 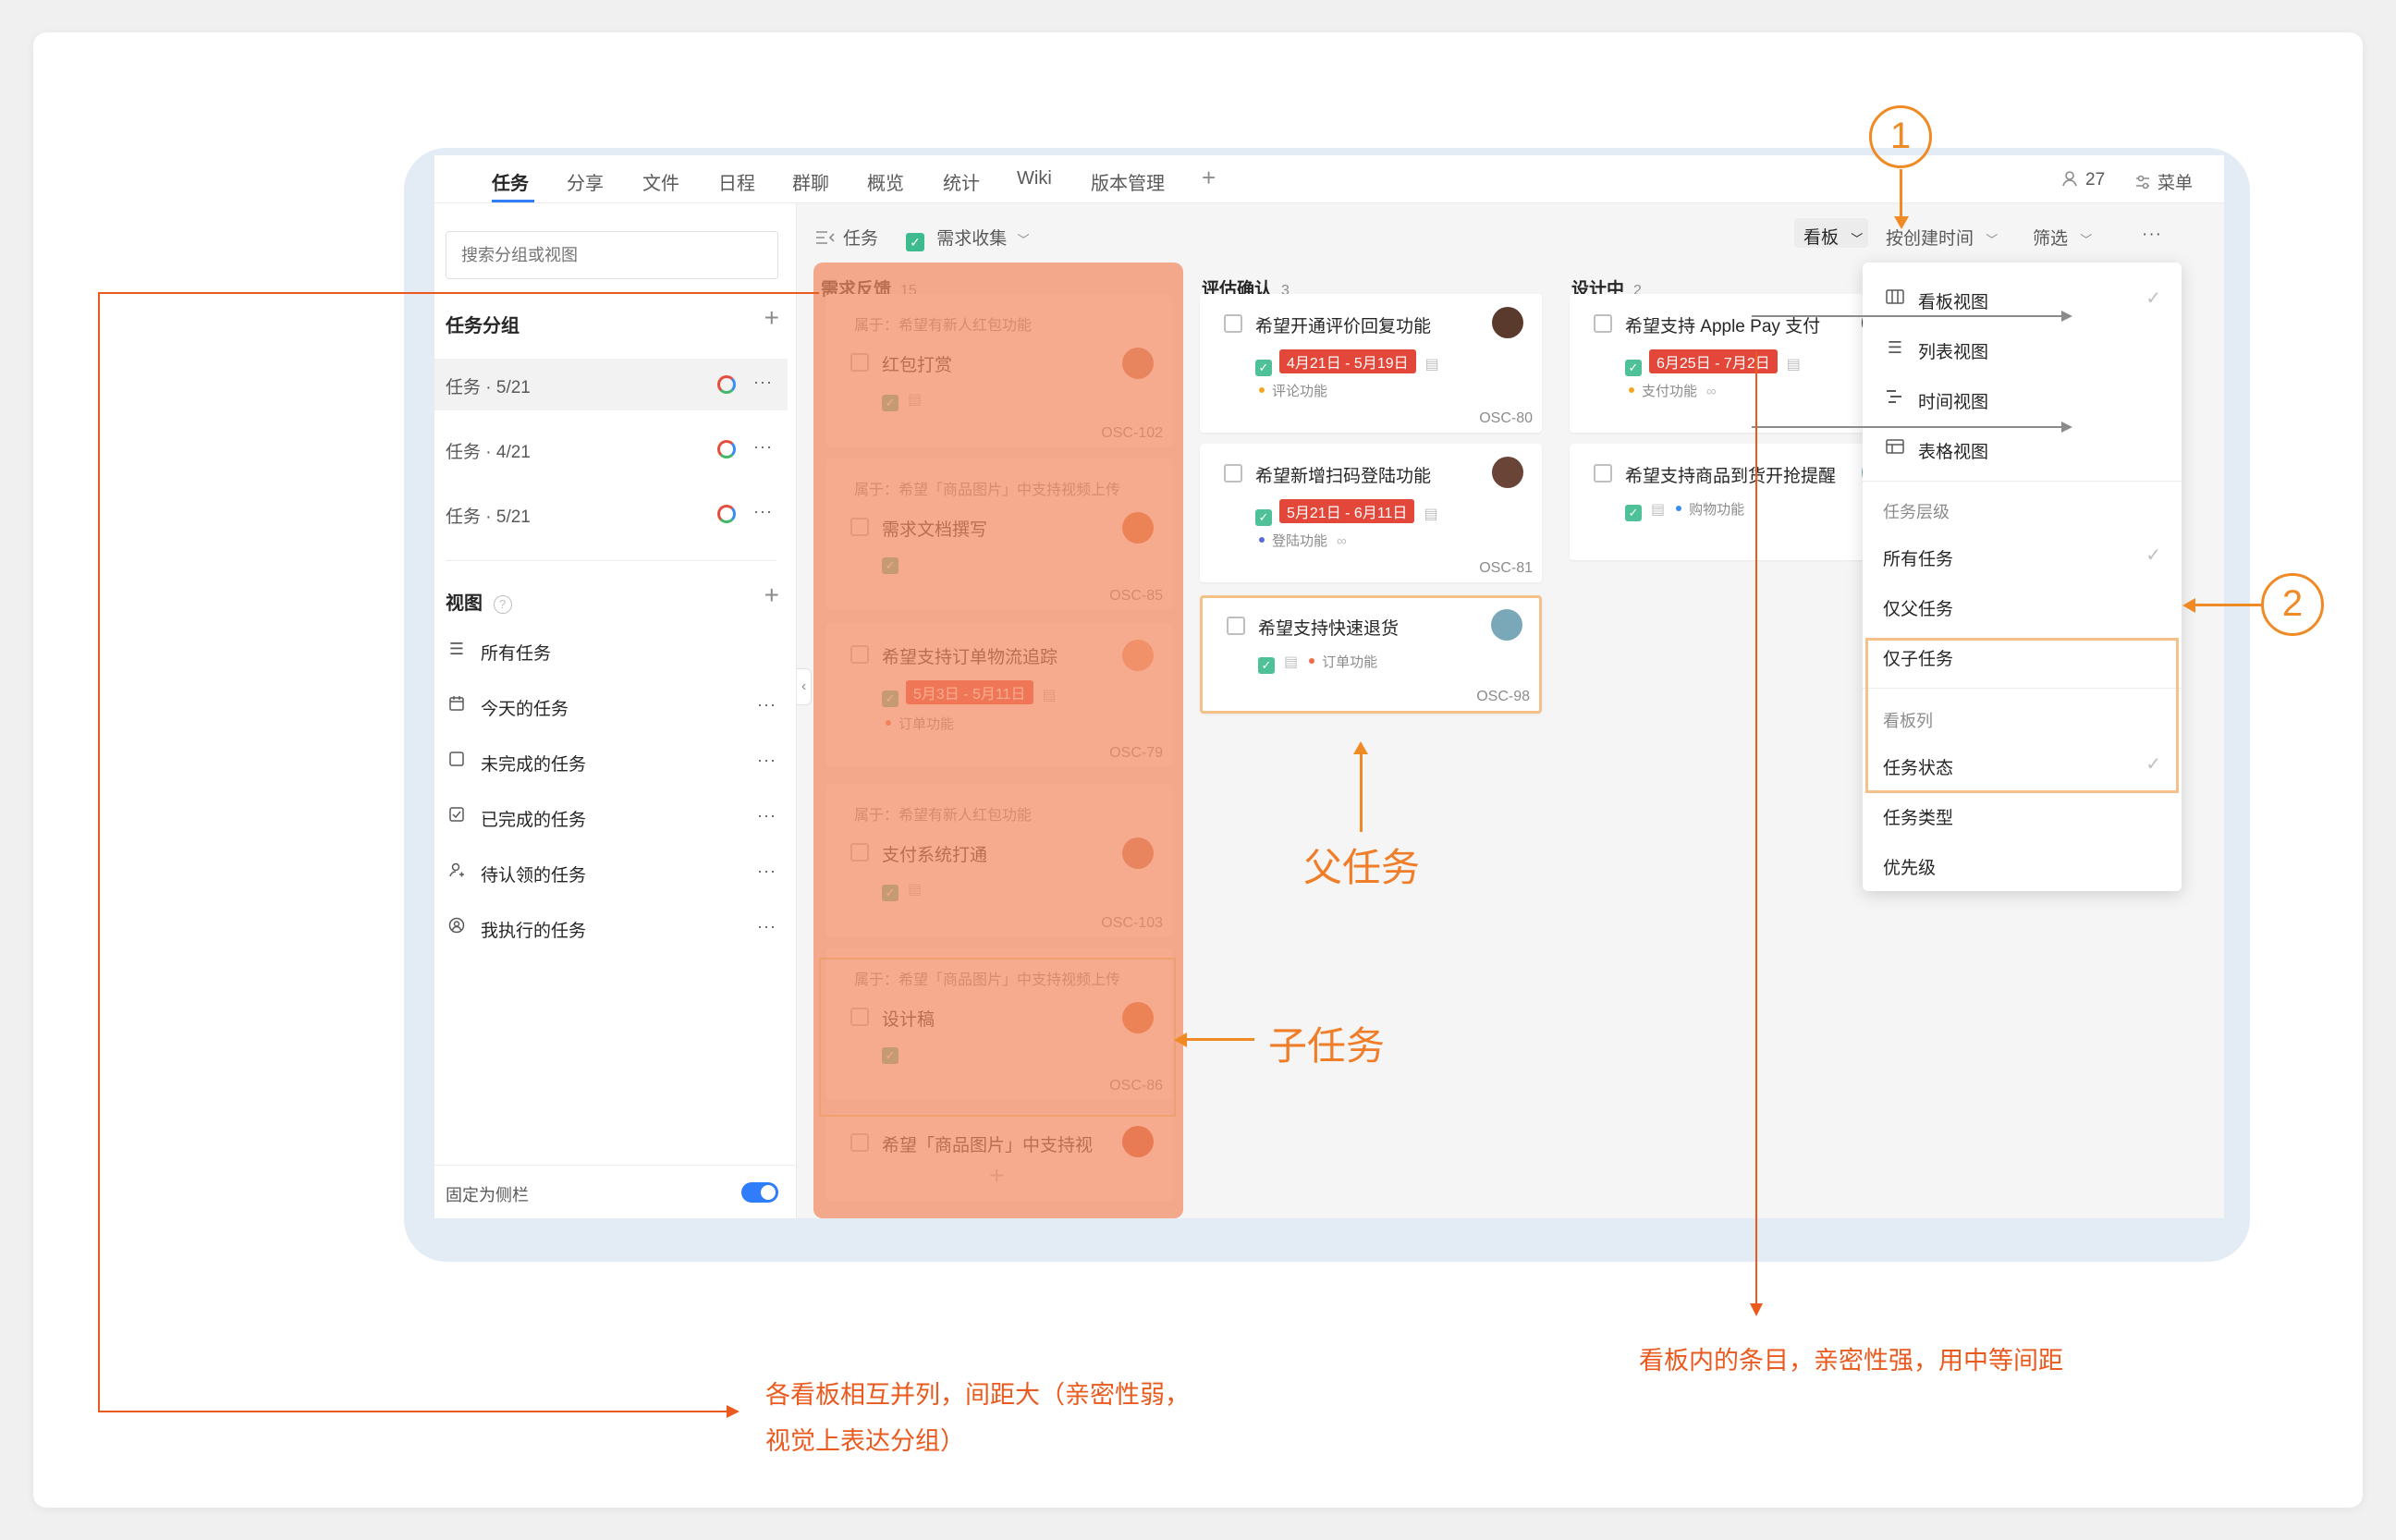 I want to click on tab-schedule: 日程, so click(x=736, y=181).